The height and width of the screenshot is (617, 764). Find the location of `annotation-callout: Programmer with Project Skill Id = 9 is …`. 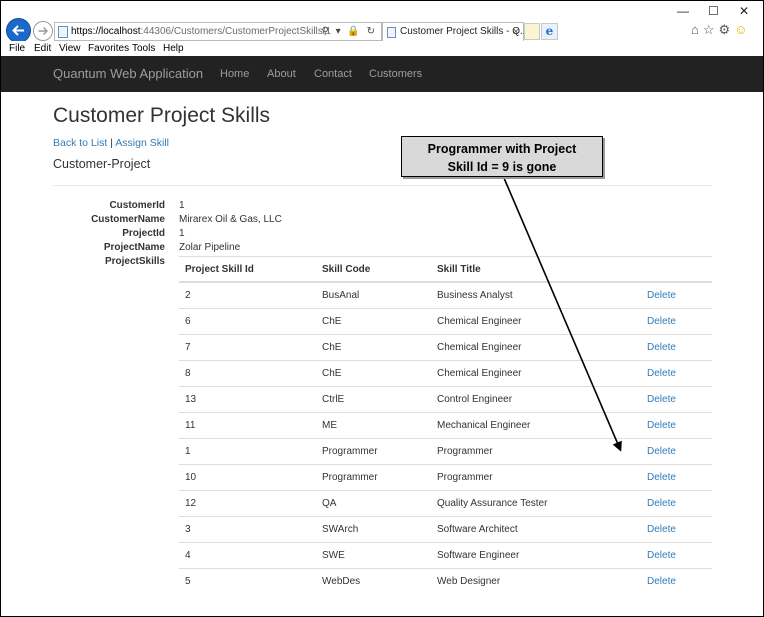

annotation-callout: Programmer with Project Skill Id = 9 is … is located at coordinates (502, 156).